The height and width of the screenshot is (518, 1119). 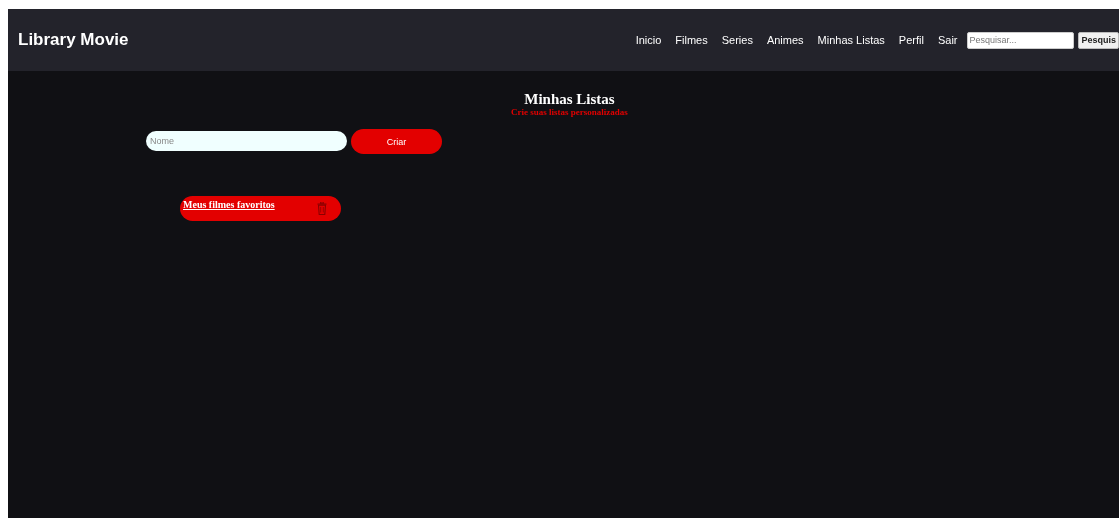 I want to click on list-link: Meus filmes favoritos, so click(x=229, y=204).